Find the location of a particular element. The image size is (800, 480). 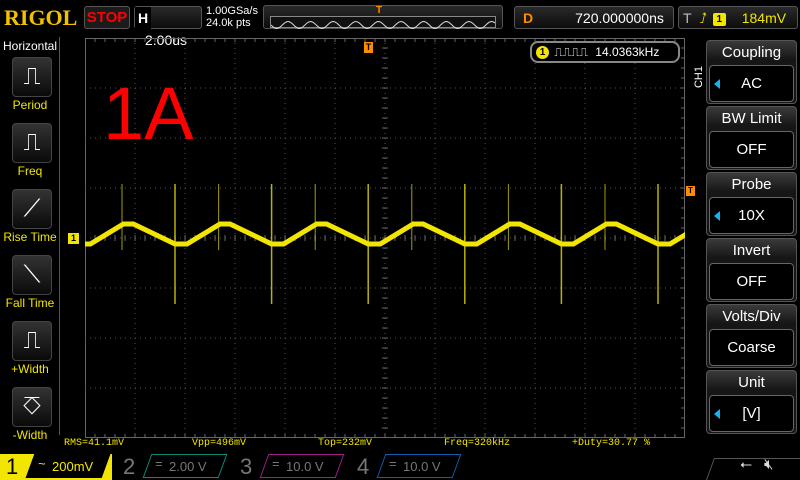

menu-item-label: Period is located at coordinates (30, 105).